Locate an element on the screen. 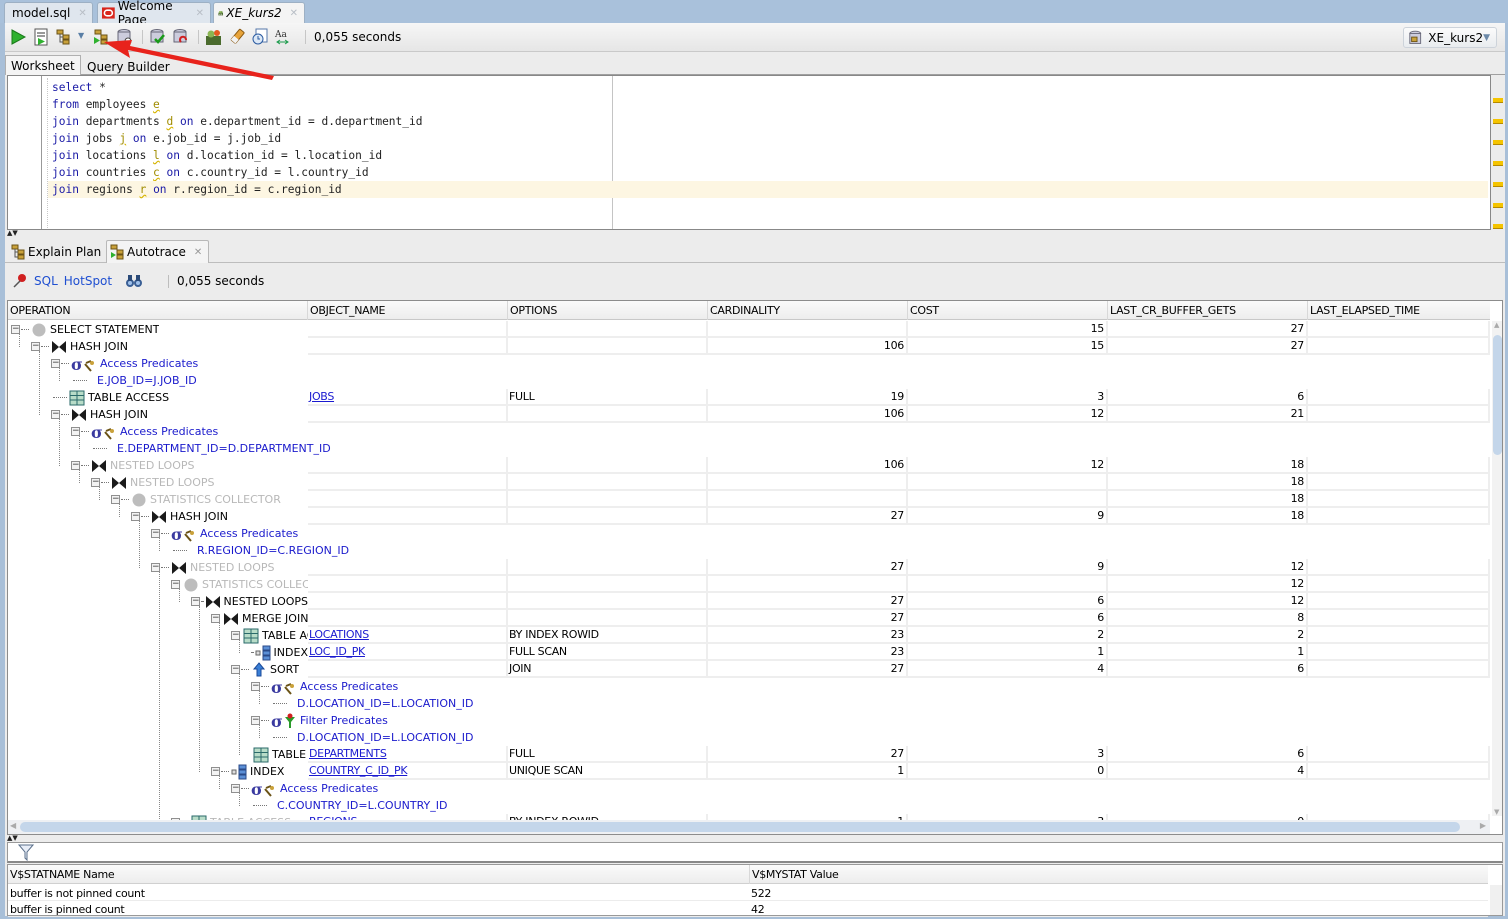 Image resolution: width=1508 pixels, height=919 pixels. vertical-scrollbar: ▲ ▼ is located at coordinates (1497, 568).